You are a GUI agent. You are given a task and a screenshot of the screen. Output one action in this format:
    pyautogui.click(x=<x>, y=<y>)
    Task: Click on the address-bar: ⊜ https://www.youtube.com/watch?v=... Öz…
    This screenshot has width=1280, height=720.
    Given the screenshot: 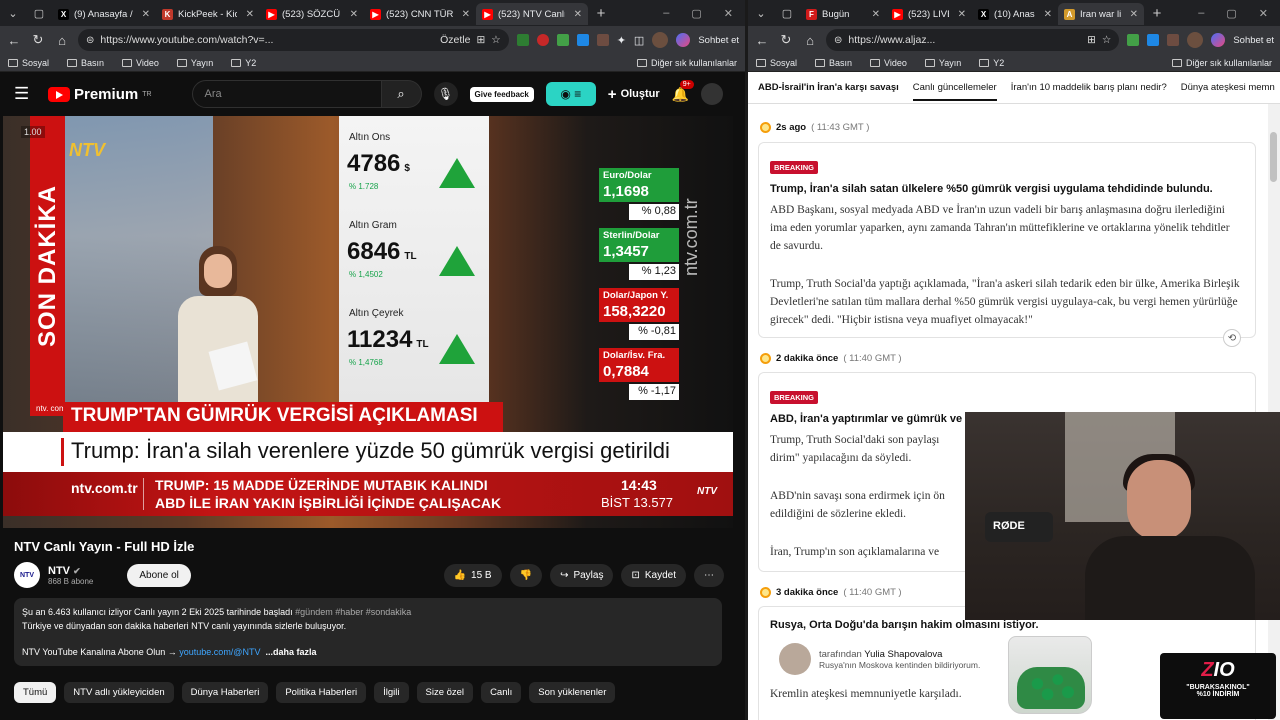 What is the action you would take?
    pyautogui.click(x=293, y=40)
    